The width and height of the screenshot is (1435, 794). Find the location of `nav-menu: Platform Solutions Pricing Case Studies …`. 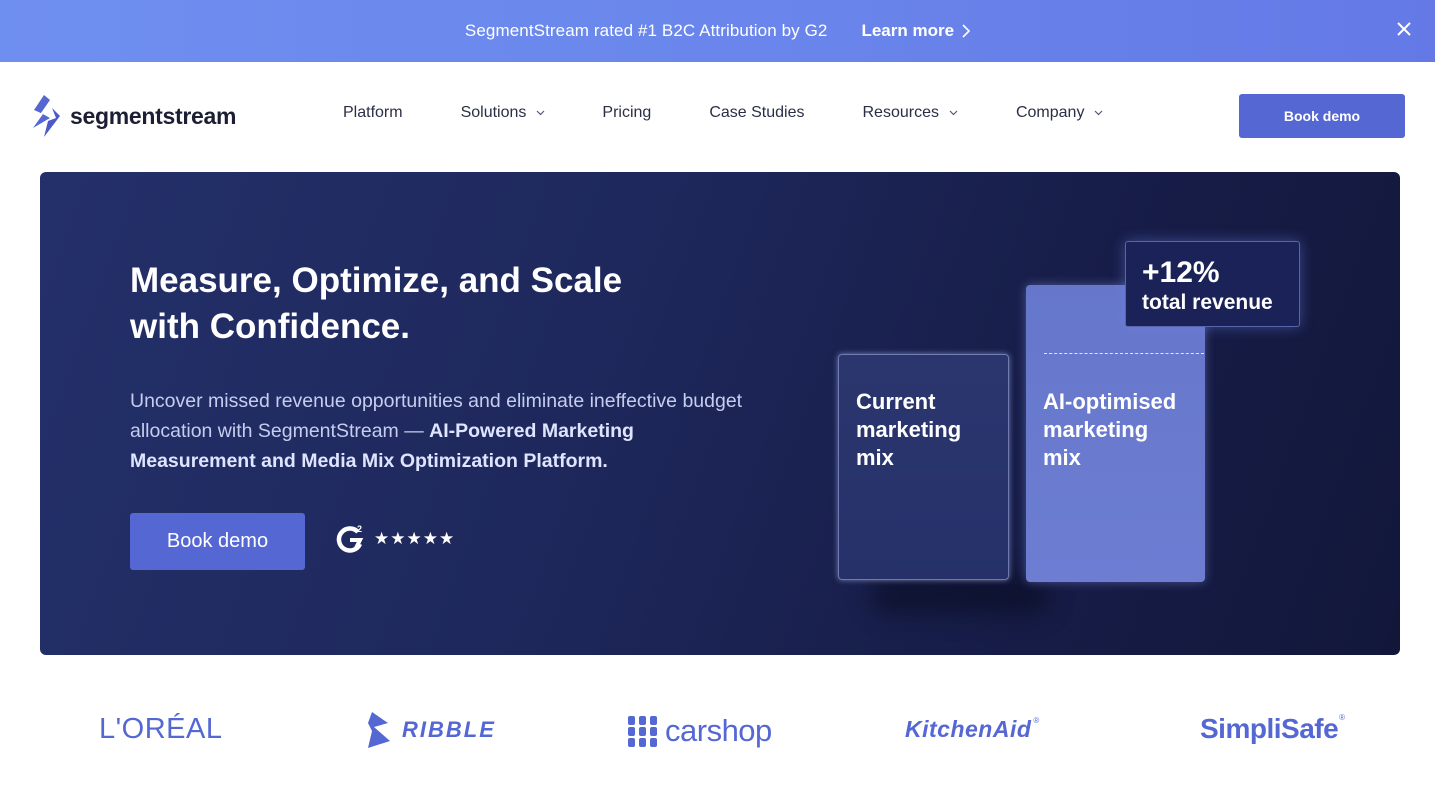

nav-menu: Platform Solutions Pricing Case Studies … is located at coordinates (723, 113).